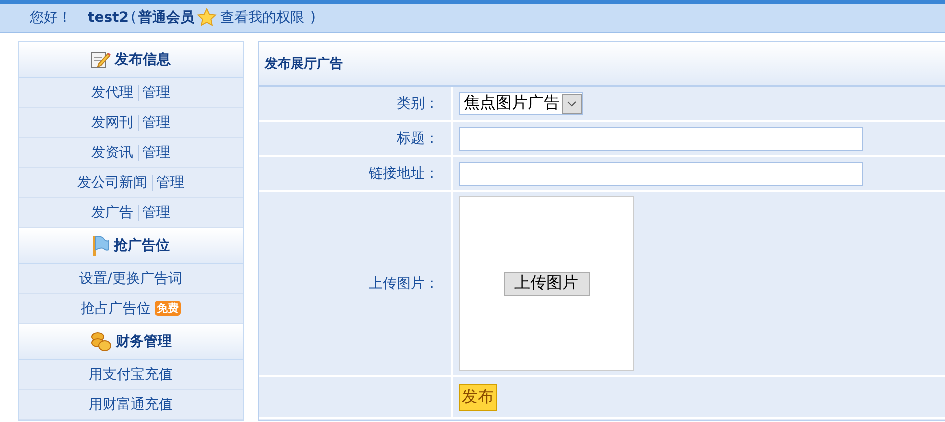 The height and width of the screenshot is (422, 945). Describe the element at coordinates (547, 284) in the screenshot. I see `upload-button: 上传图片` at that location.